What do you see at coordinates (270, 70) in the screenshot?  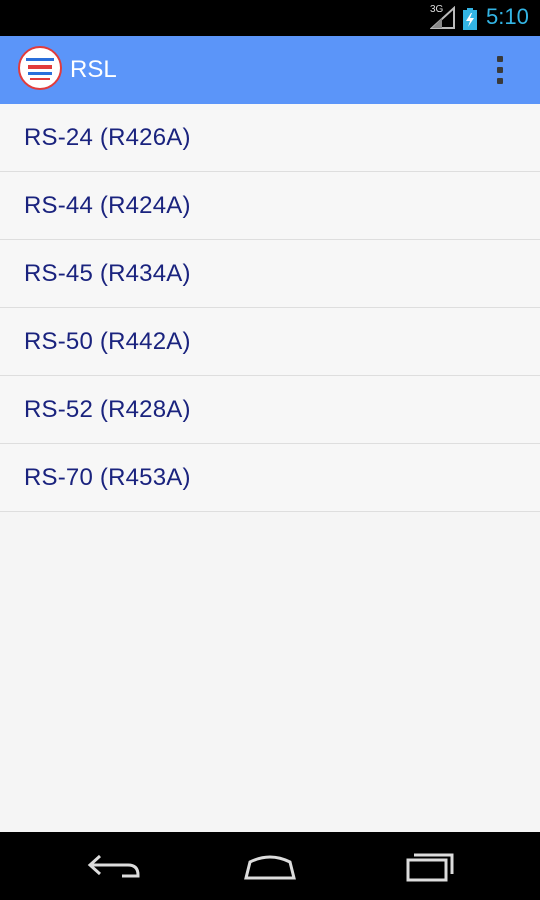 I see `action-bar: RSL` at bounding box center [270, 70].